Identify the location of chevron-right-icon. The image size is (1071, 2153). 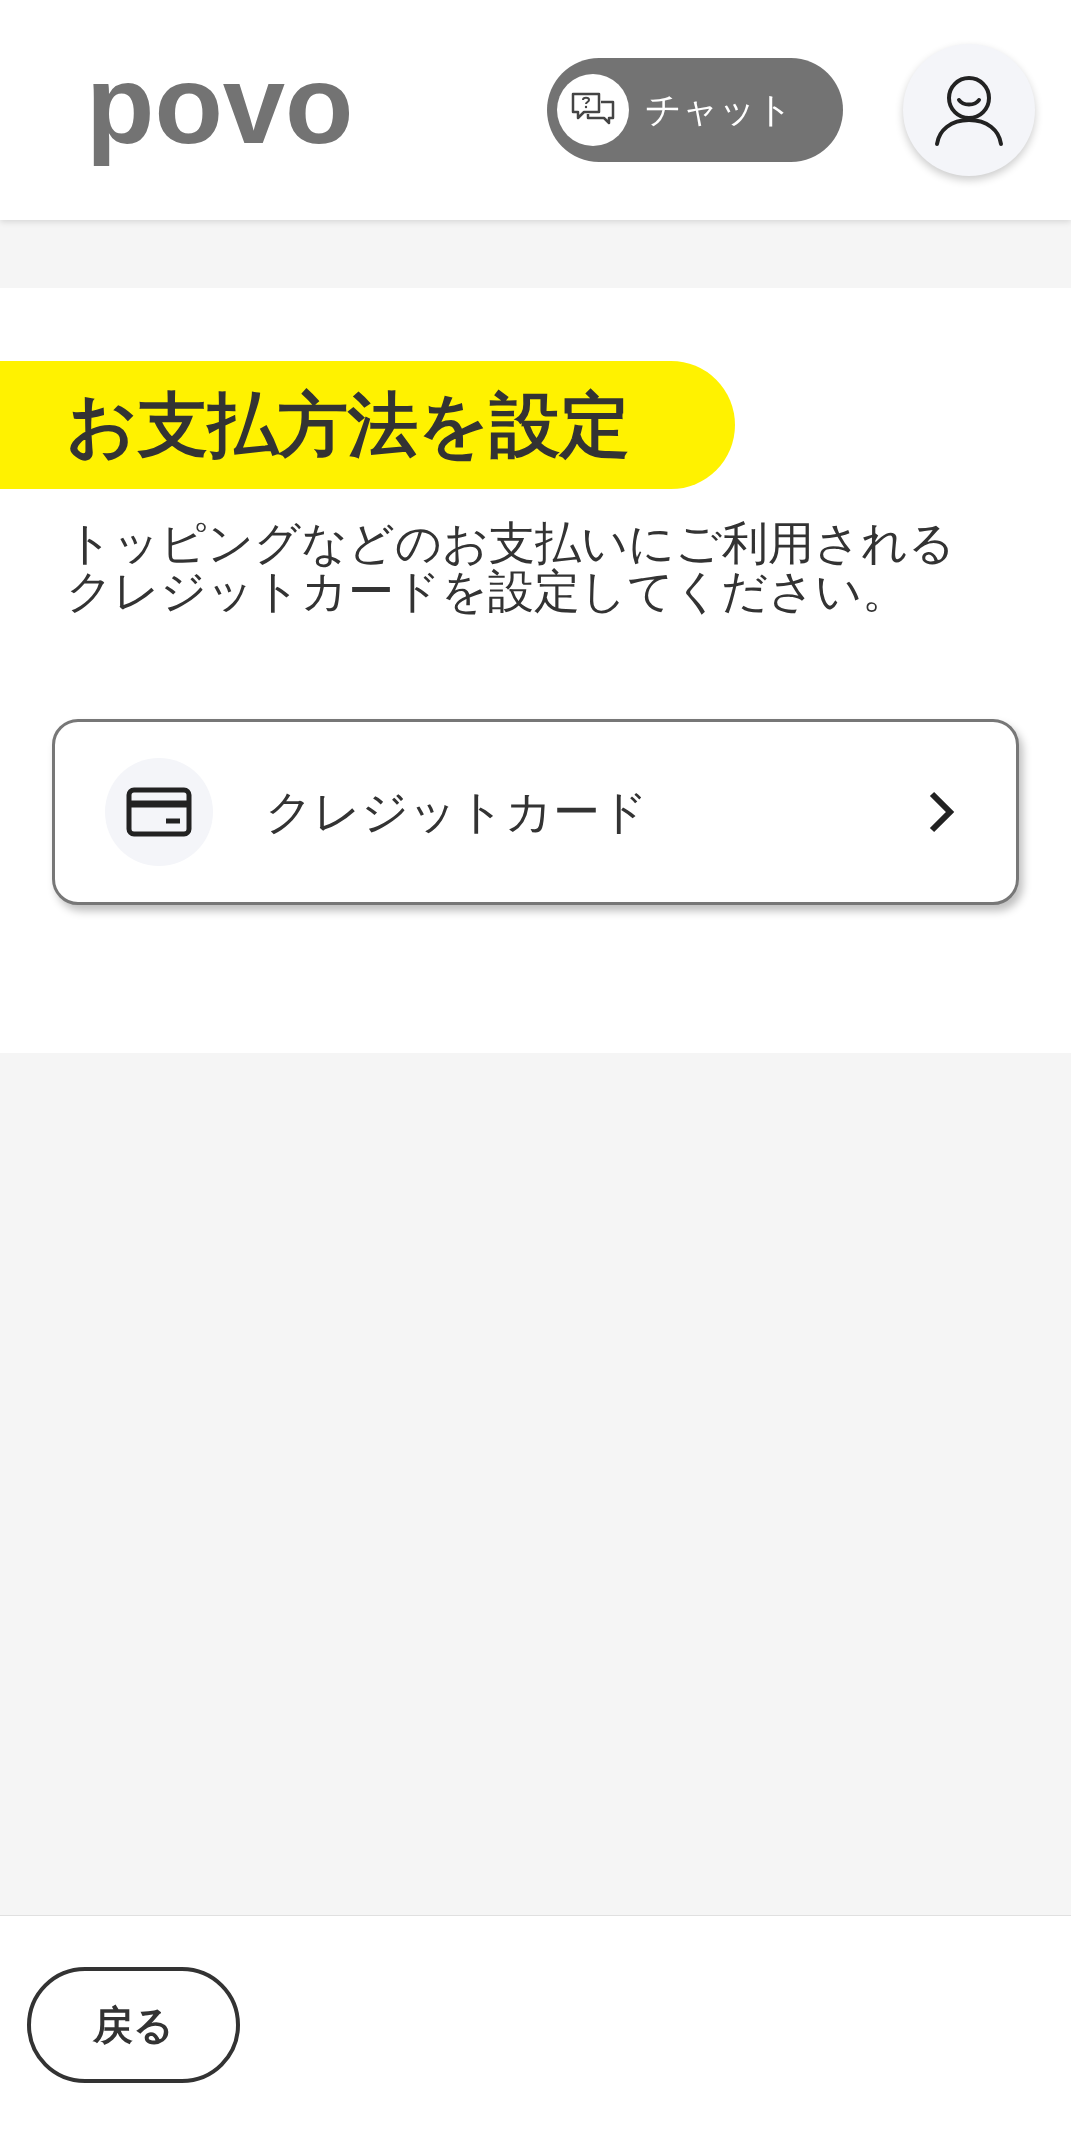
(942, 812).